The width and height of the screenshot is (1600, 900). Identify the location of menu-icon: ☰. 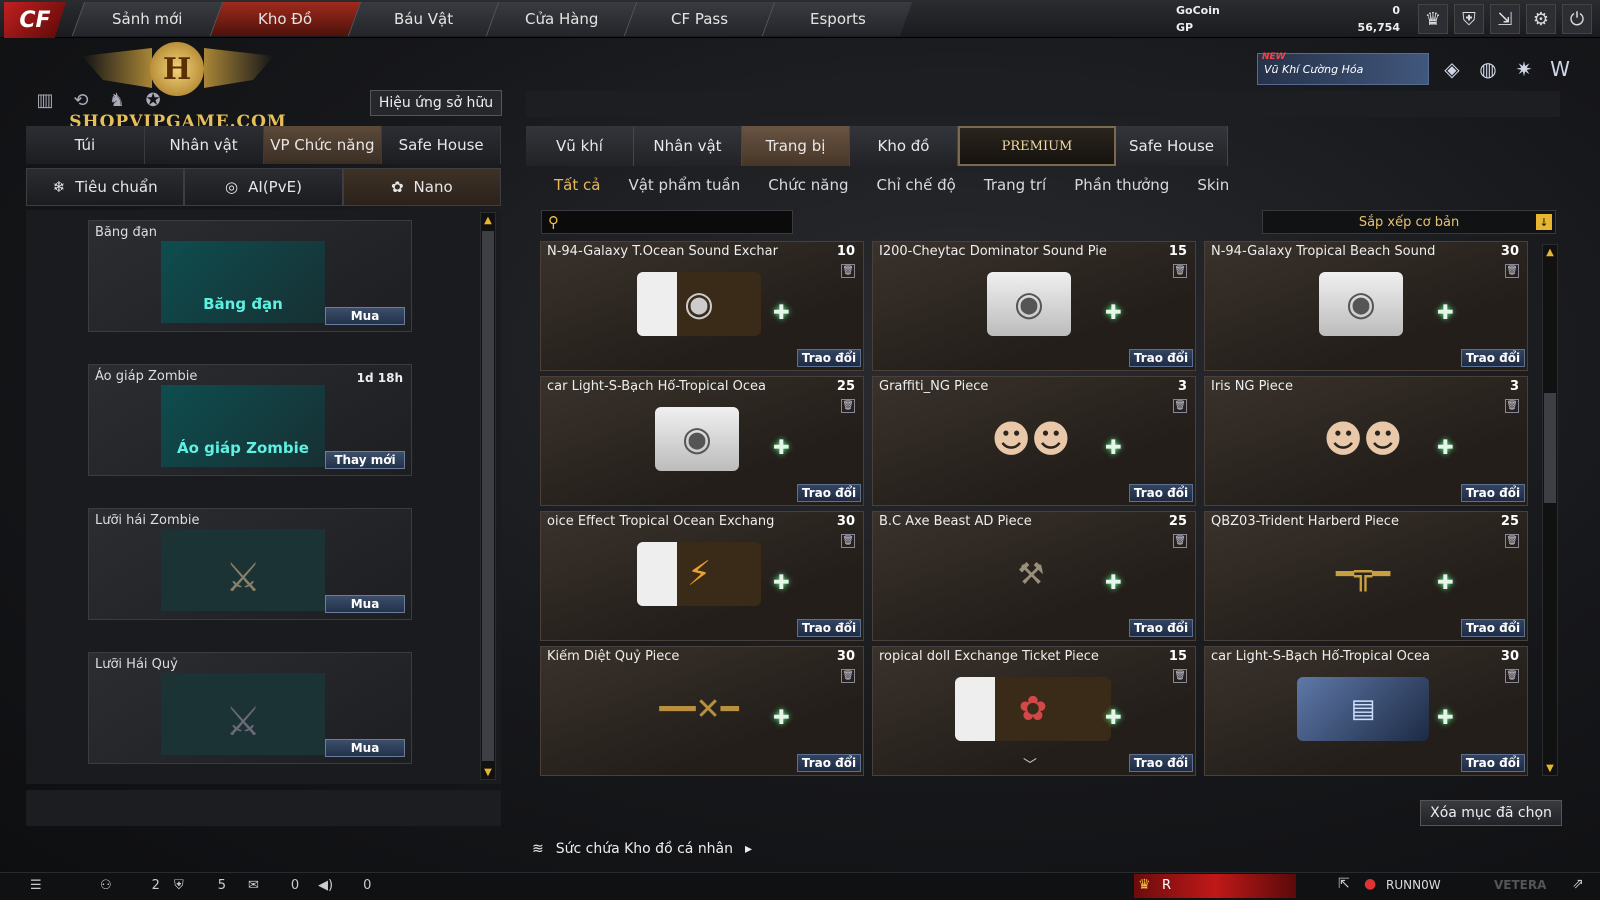
(36, 885).